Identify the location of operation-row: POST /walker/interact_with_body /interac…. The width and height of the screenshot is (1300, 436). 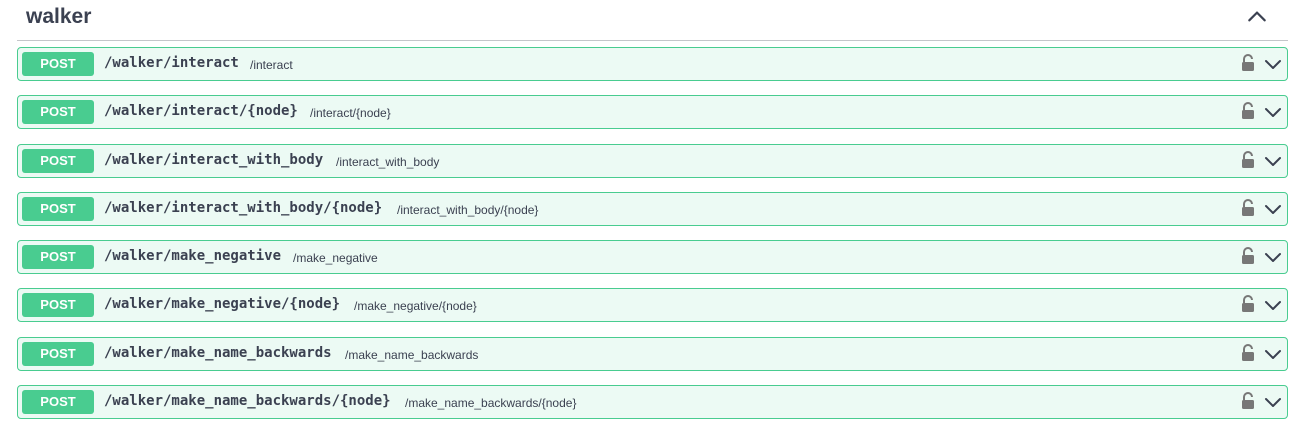
(652, 160).